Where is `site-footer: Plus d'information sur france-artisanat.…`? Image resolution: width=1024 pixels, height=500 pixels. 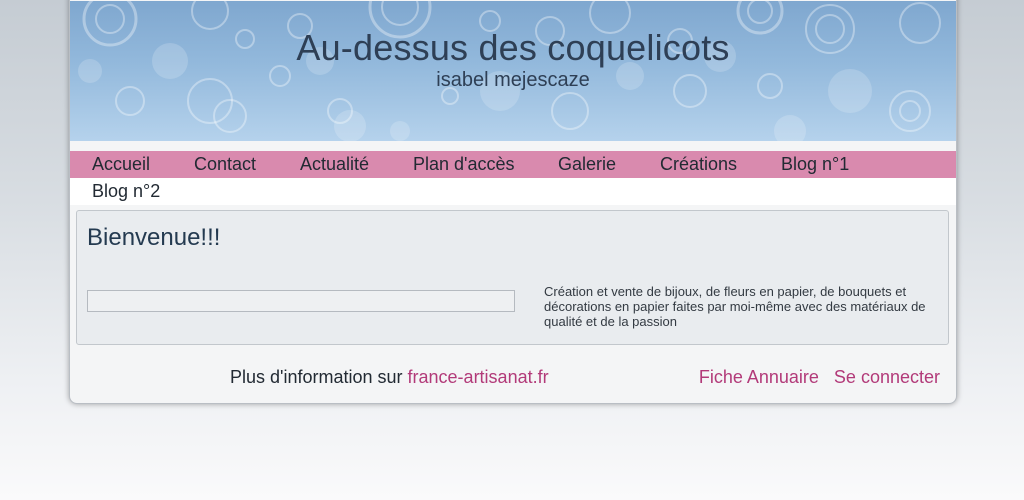 site-footer: Plus d'information sur france-artisanat.… is located at coordinates (513, 378).